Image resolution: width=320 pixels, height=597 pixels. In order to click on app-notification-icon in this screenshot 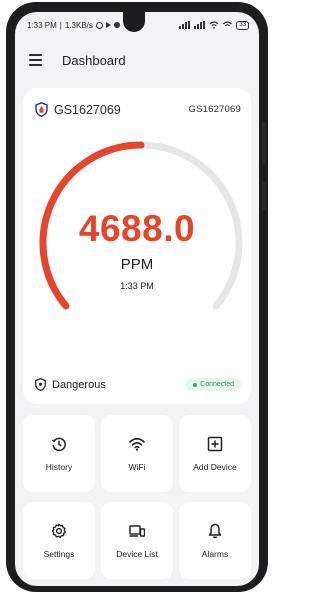, I will do `click(116, 25)`.